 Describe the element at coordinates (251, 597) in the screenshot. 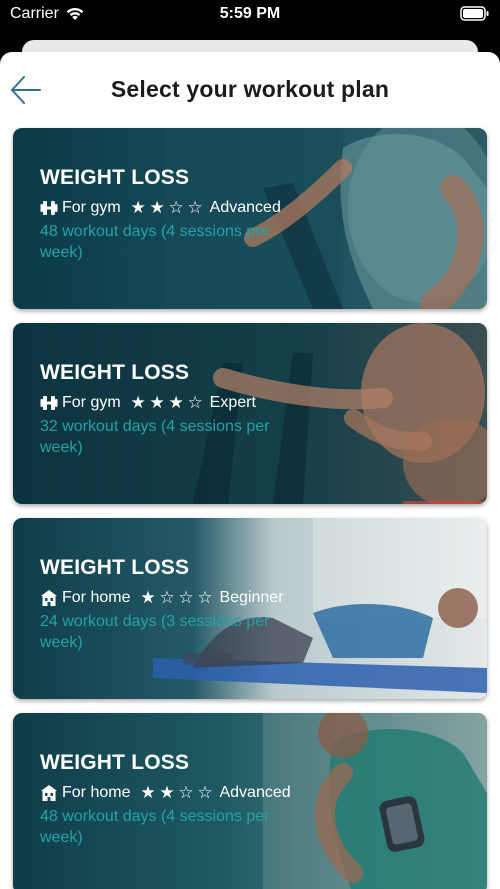

I see `plan-level: Beginner` at that location.